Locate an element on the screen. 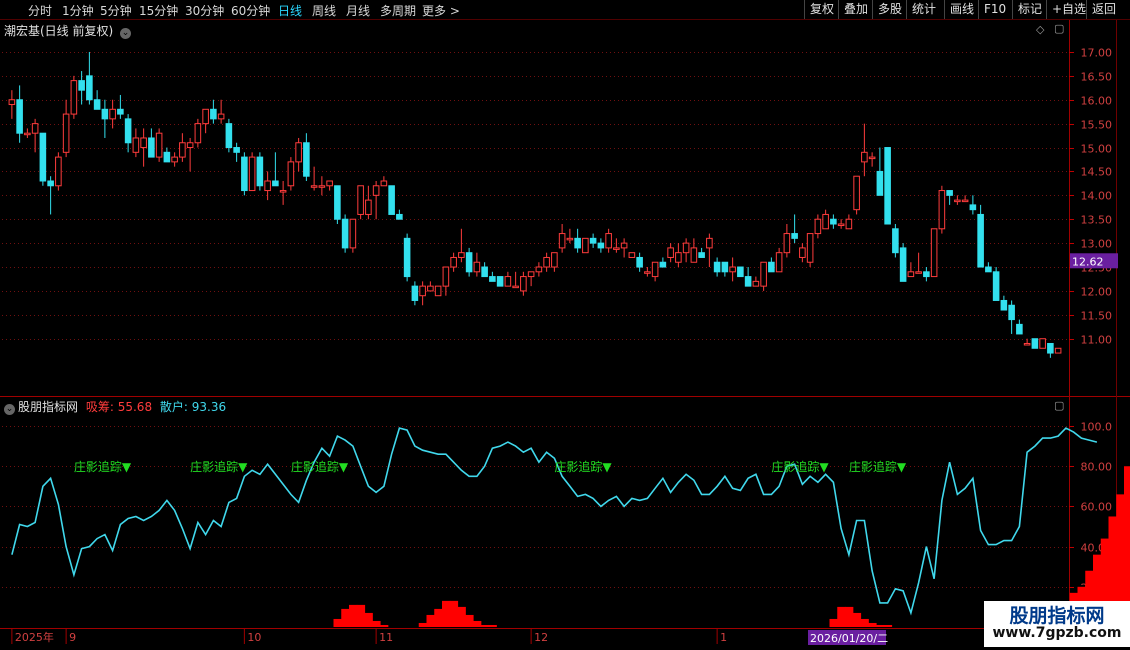  x-axis-label: 2025年 is located at coordinates (34, 637).